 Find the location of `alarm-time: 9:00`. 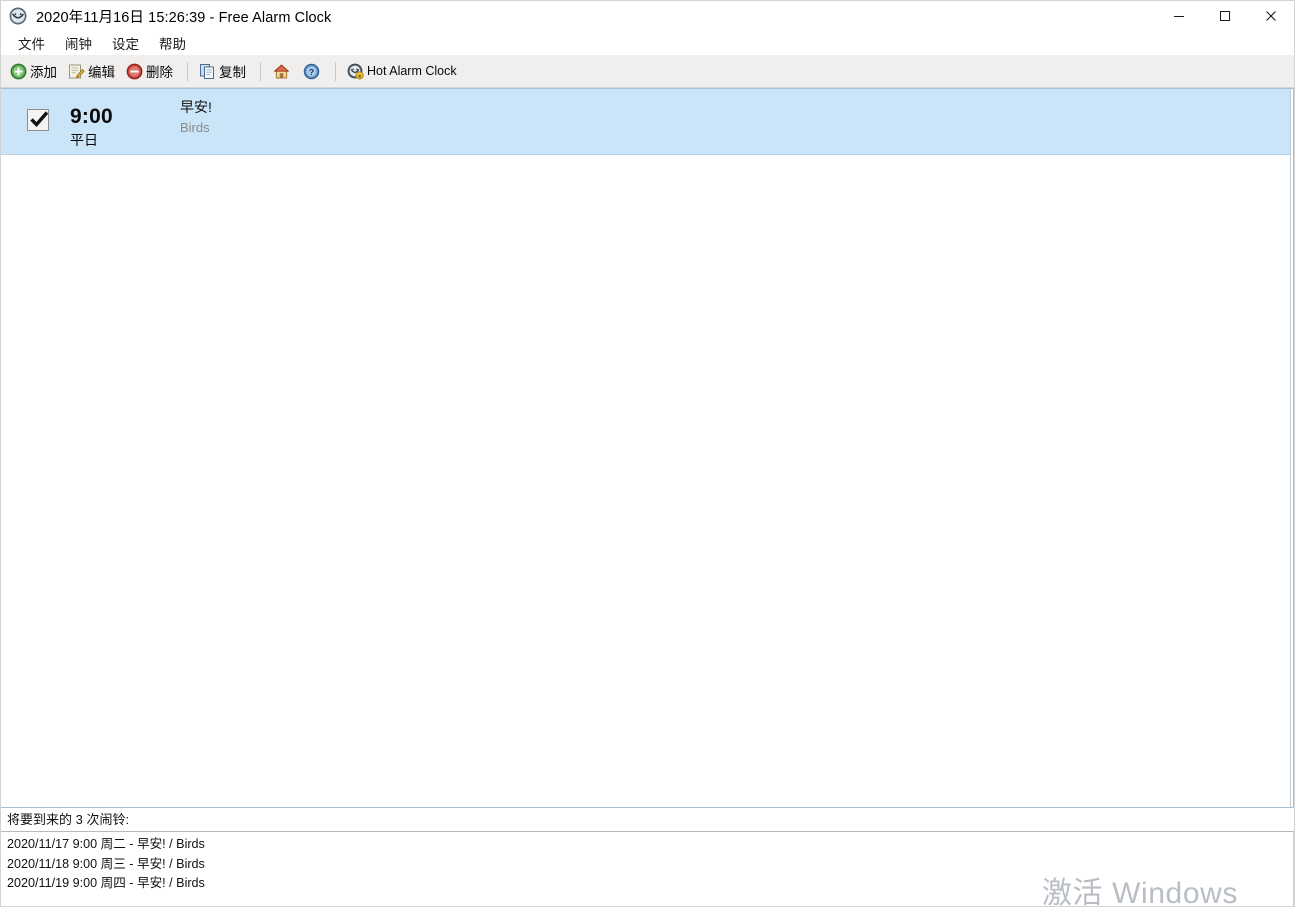

alarm-time: 9:00 is located at coordinates (91, 116).